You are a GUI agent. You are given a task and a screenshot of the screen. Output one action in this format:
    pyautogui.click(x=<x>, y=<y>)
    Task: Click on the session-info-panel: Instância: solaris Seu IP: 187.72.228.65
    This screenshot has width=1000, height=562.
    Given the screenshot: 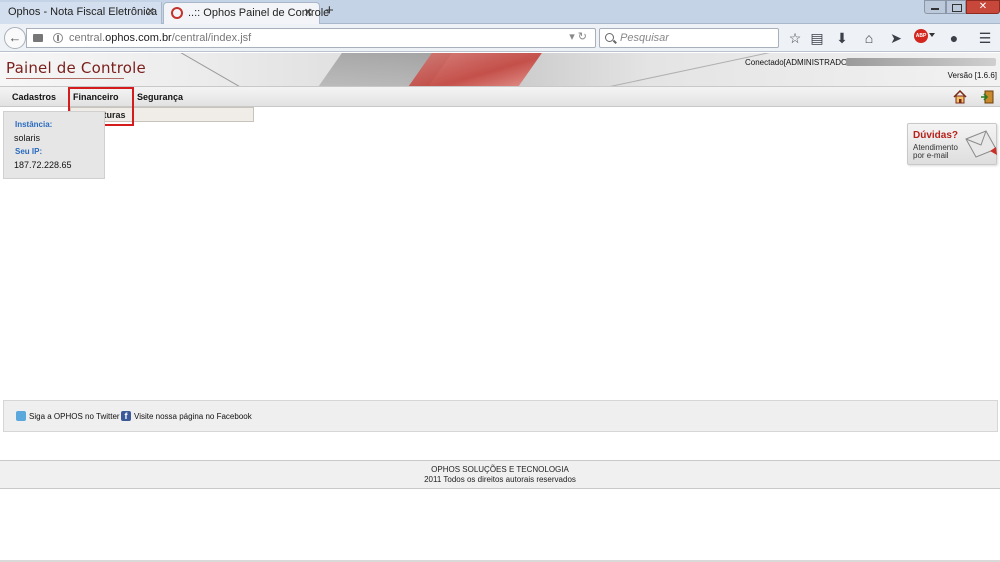 What is the action you would take?
    pyautogui.click(x=54, y=145)
    